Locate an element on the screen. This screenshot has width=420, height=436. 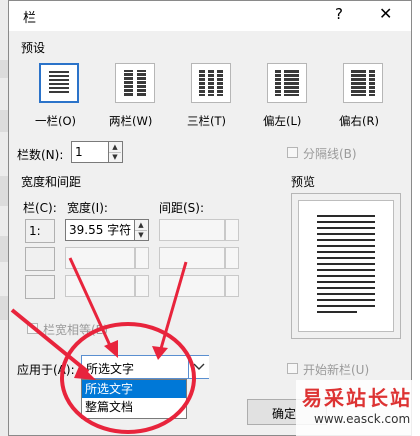
watermark: 易采站长站 www.easck.com is located at coordinates (358, 408).